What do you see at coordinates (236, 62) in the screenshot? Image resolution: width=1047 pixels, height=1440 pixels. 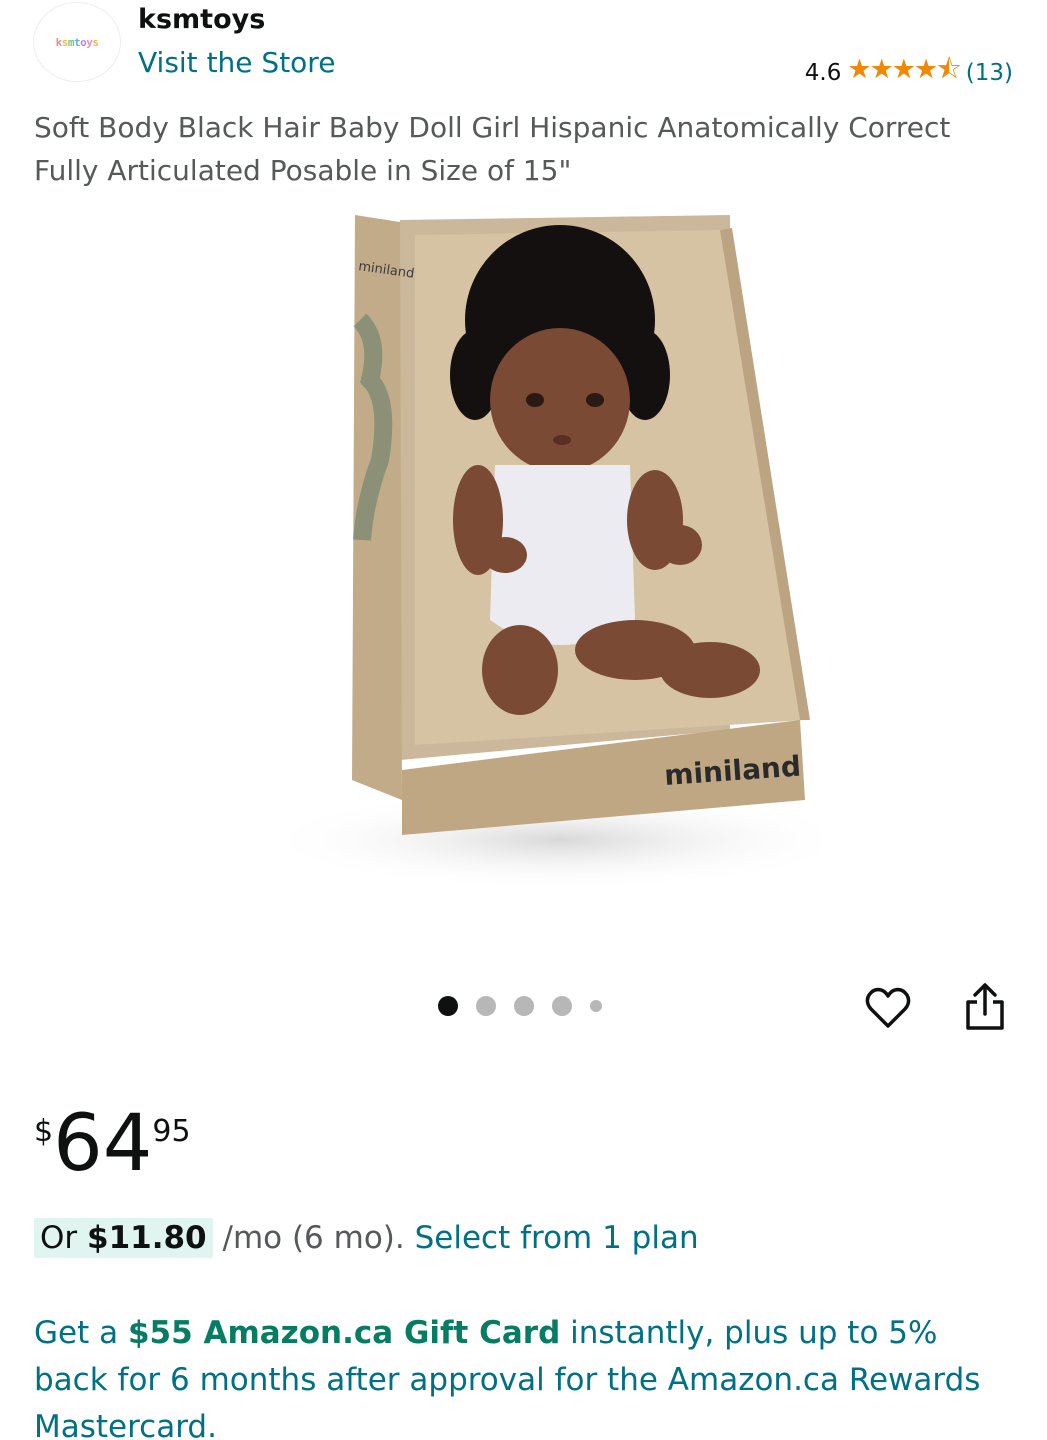 I see `visit-store-link: Visit the Store` at bounding box center [236, 62].